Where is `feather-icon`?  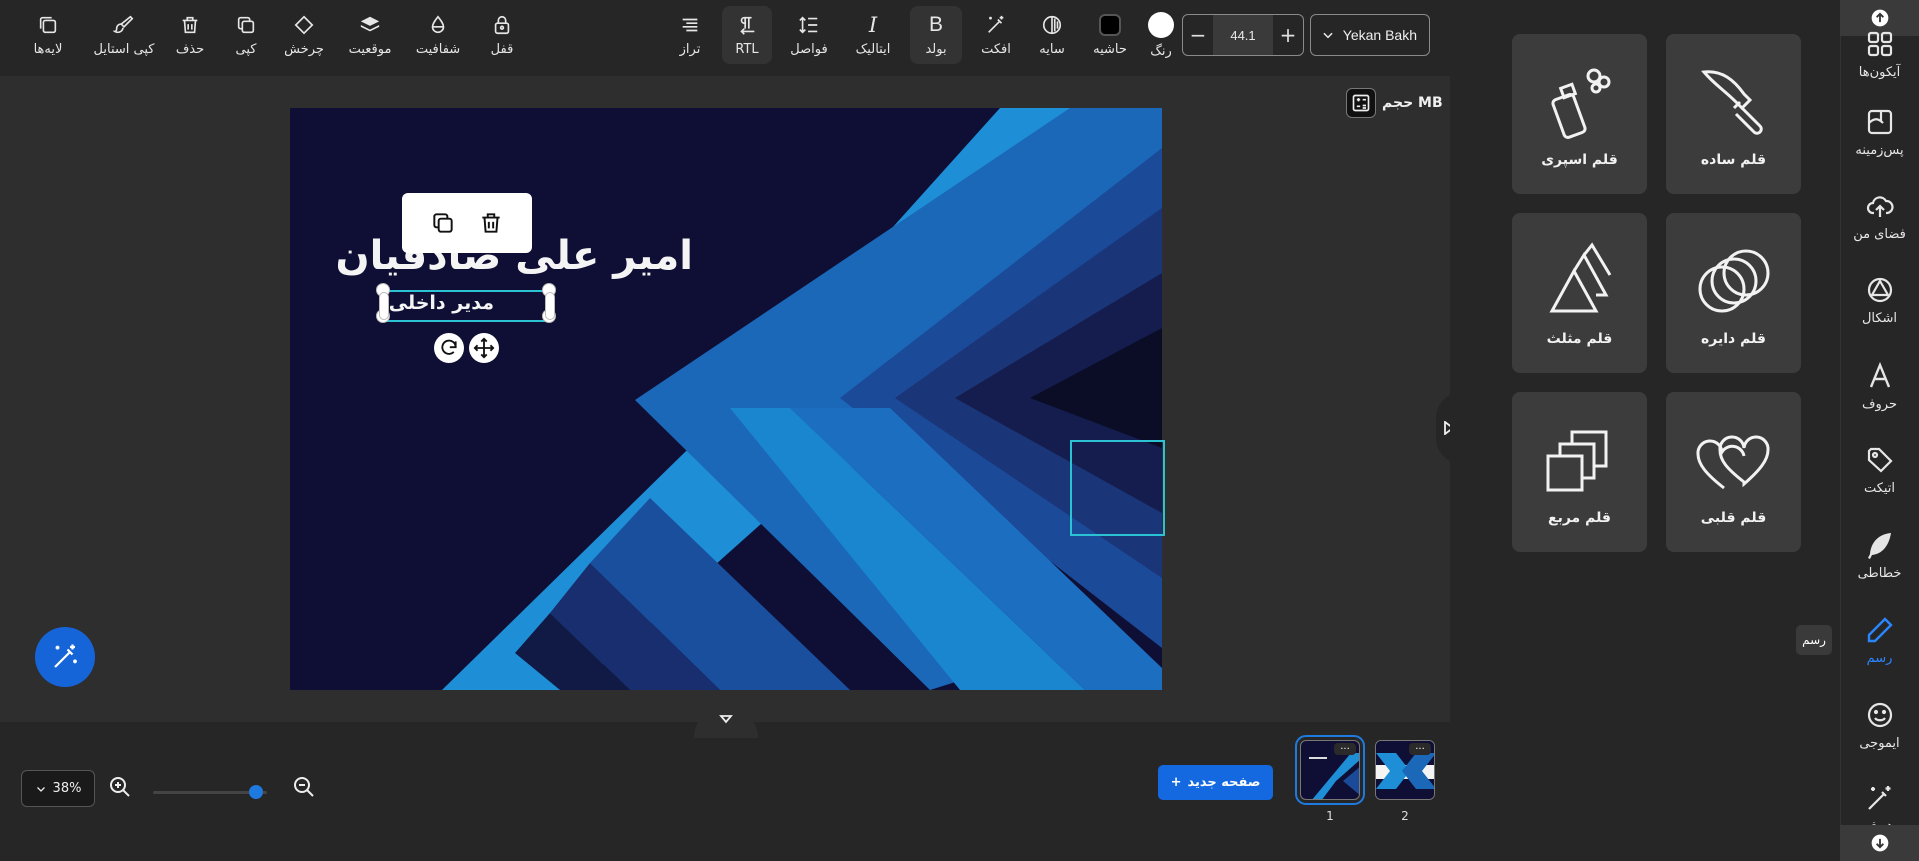 feather-icon is located at coordinates (1879, 545).